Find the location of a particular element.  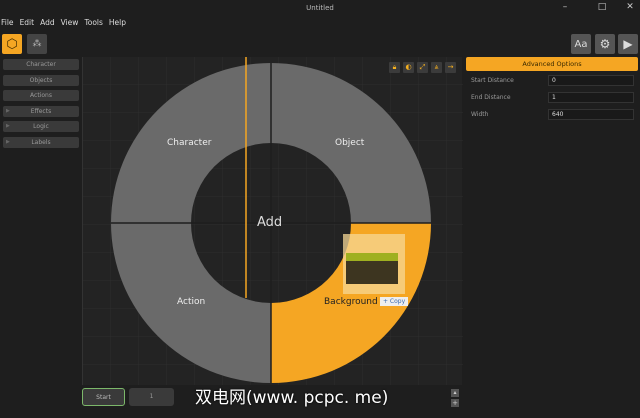

donut-center-label: Add is located at coordinates (270, 222).